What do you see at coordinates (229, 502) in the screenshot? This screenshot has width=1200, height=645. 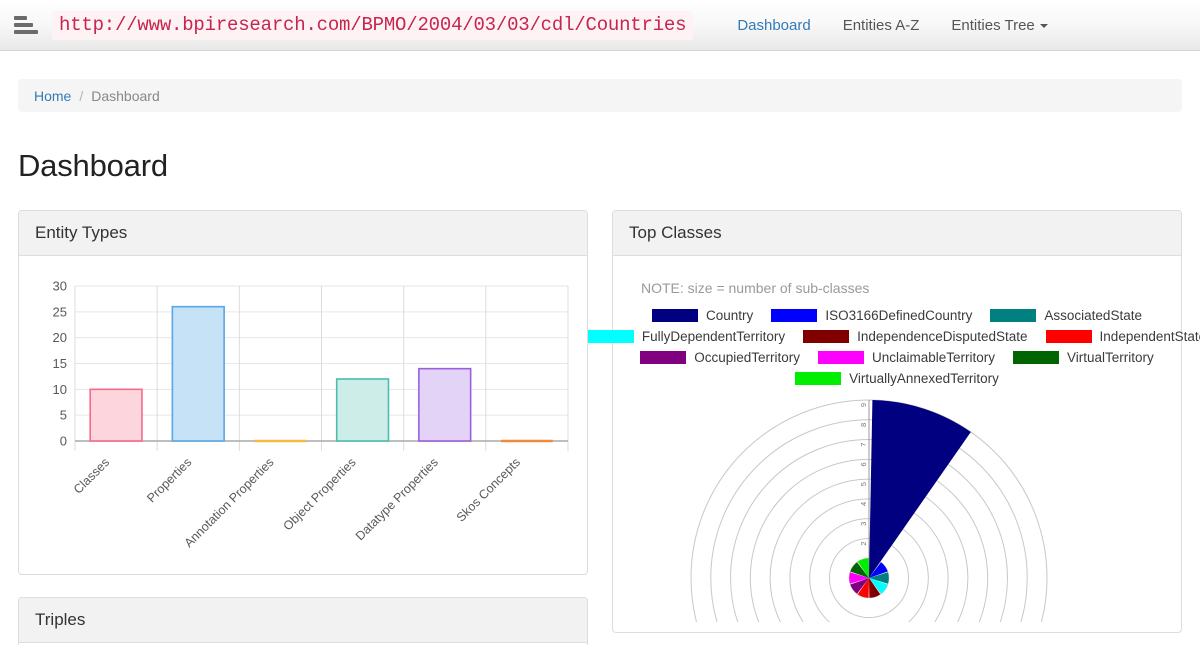 I see `bar-x-tick-label: Annotation Properties` at bounding box center [229, 502].